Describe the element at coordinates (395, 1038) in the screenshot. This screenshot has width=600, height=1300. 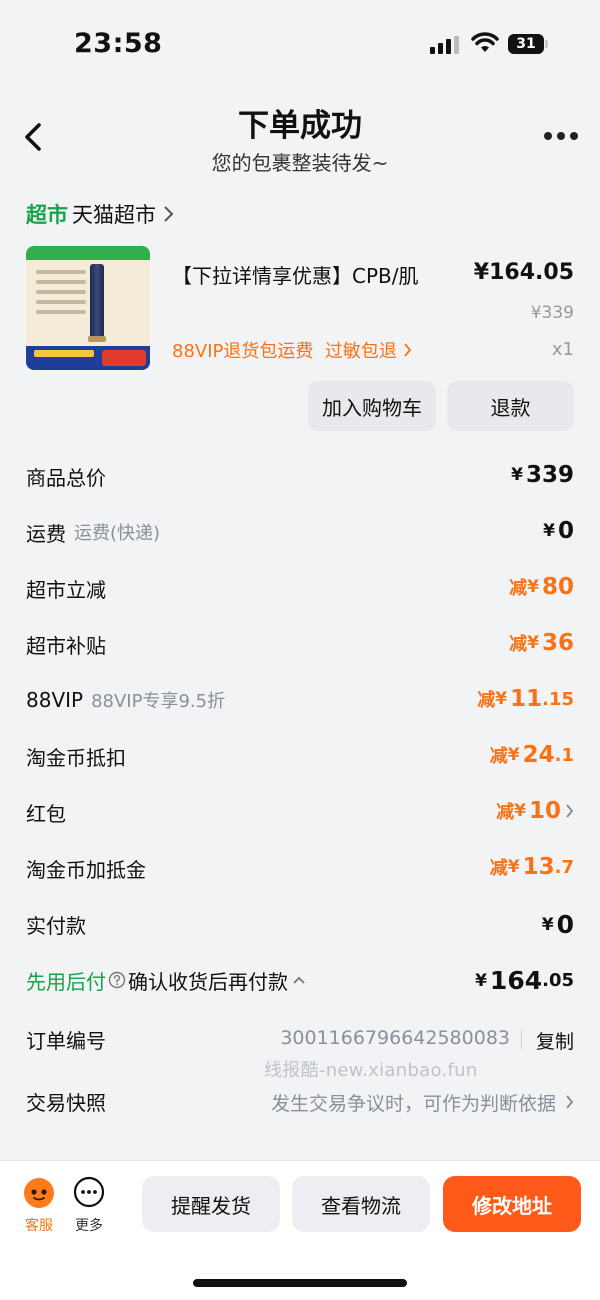
I see `order-number: 3001166796642580083` at that location.